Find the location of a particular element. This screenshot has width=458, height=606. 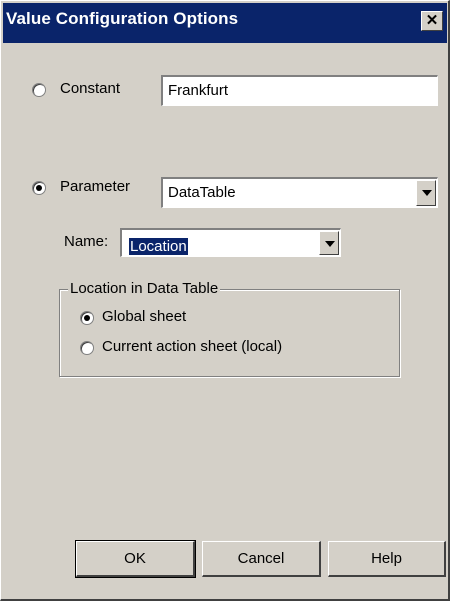

name-value: Location is located at coordinates (158, 246).